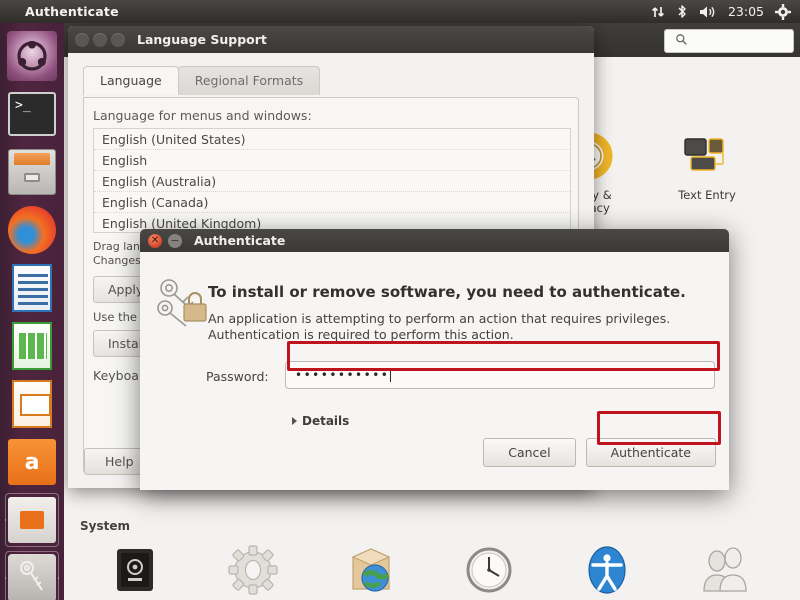 This screenshot has width=800, height=600. I want to click on settings-section-system-heading: System, so click(105, 526).